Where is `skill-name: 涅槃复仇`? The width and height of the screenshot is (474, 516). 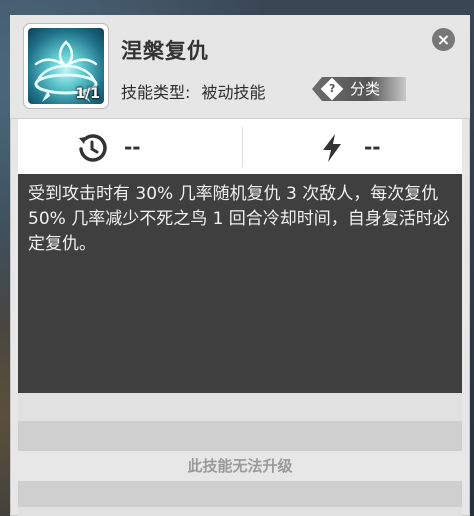 skill-name: 涅槃复仇 is located at coordinates (165, 51).